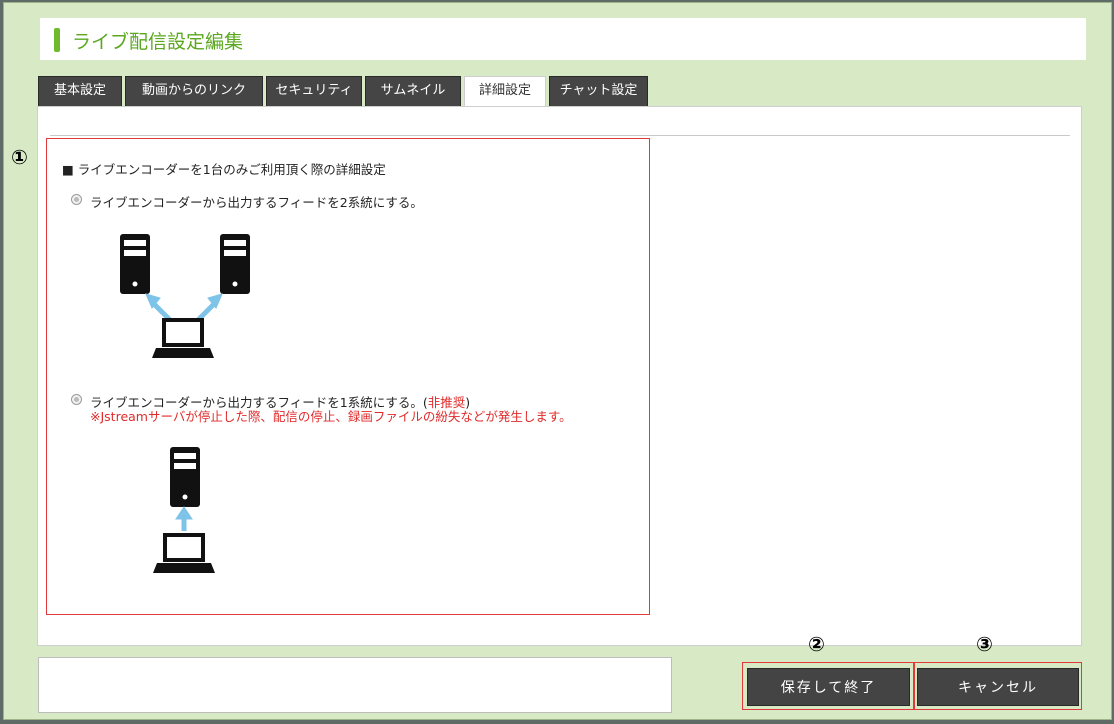 The image size is (1114, 724). Describe the element at coordinates (224, 169) in the screenshot. I see `section-title: ■ ライブエンコーダーを1台のみご利用頂く際の詳細設定` at that location.